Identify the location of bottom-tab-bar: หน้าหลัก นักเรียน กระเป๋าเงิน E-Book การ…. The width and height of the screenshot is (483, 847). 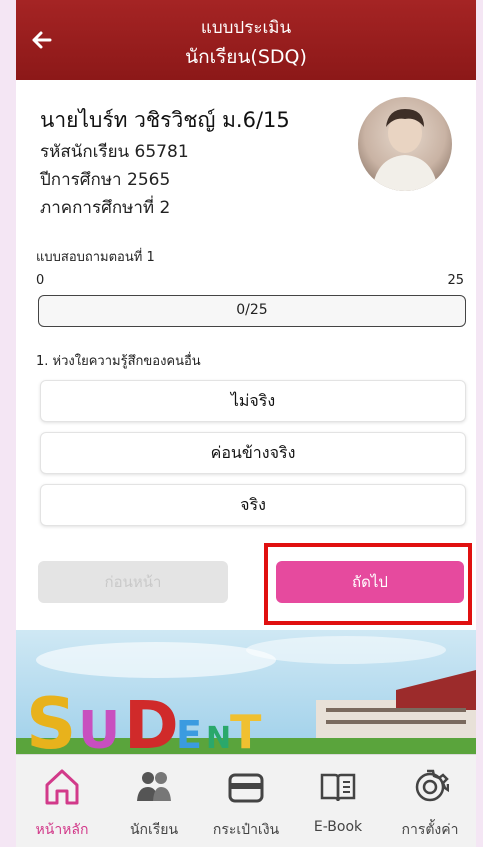
(246, 800).